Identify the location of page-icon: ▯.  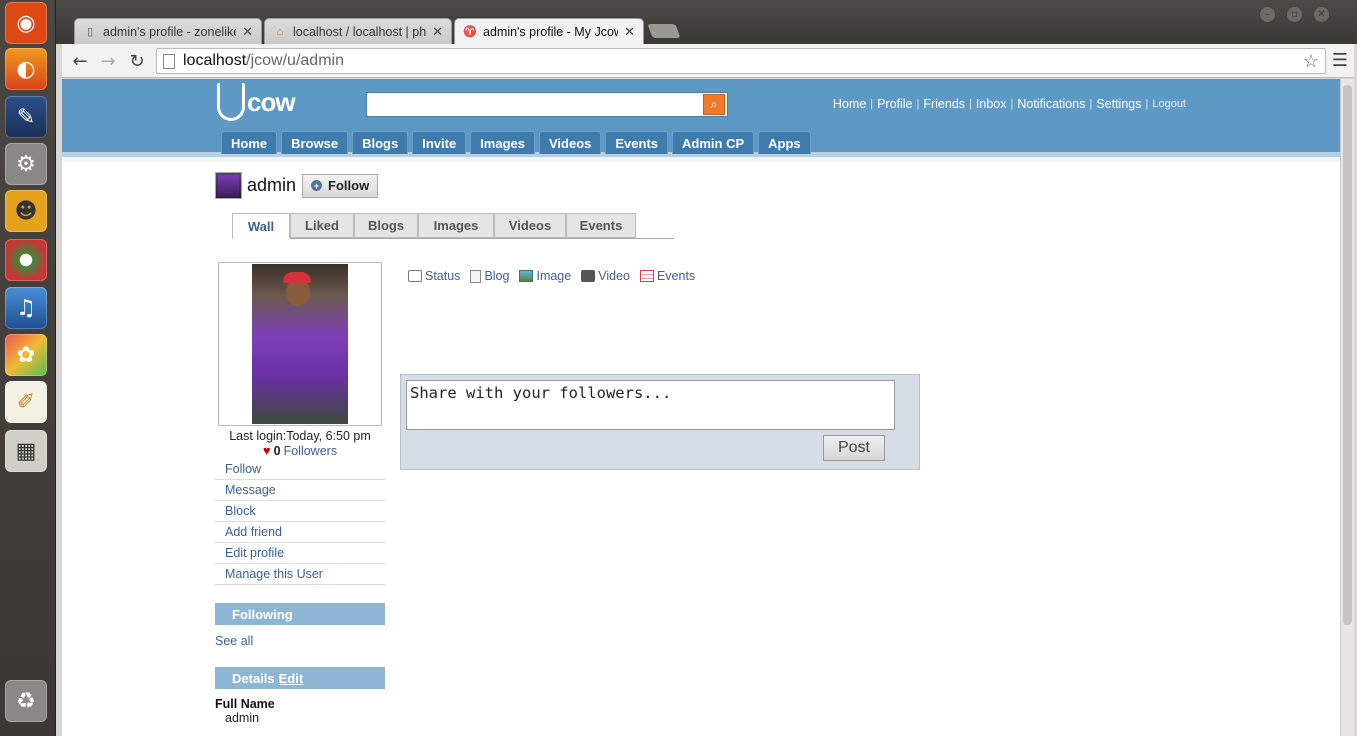
(90, 32).